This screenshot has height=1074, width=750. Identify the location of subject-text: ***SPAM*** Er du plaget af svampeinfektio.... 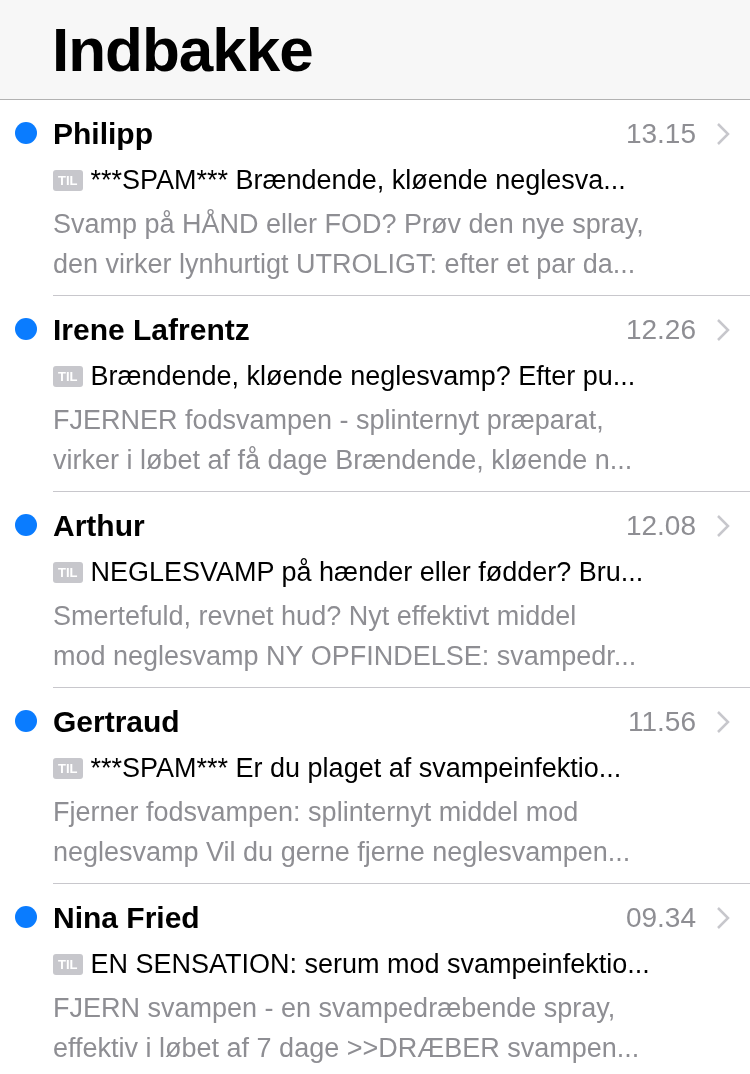
(356, 768).